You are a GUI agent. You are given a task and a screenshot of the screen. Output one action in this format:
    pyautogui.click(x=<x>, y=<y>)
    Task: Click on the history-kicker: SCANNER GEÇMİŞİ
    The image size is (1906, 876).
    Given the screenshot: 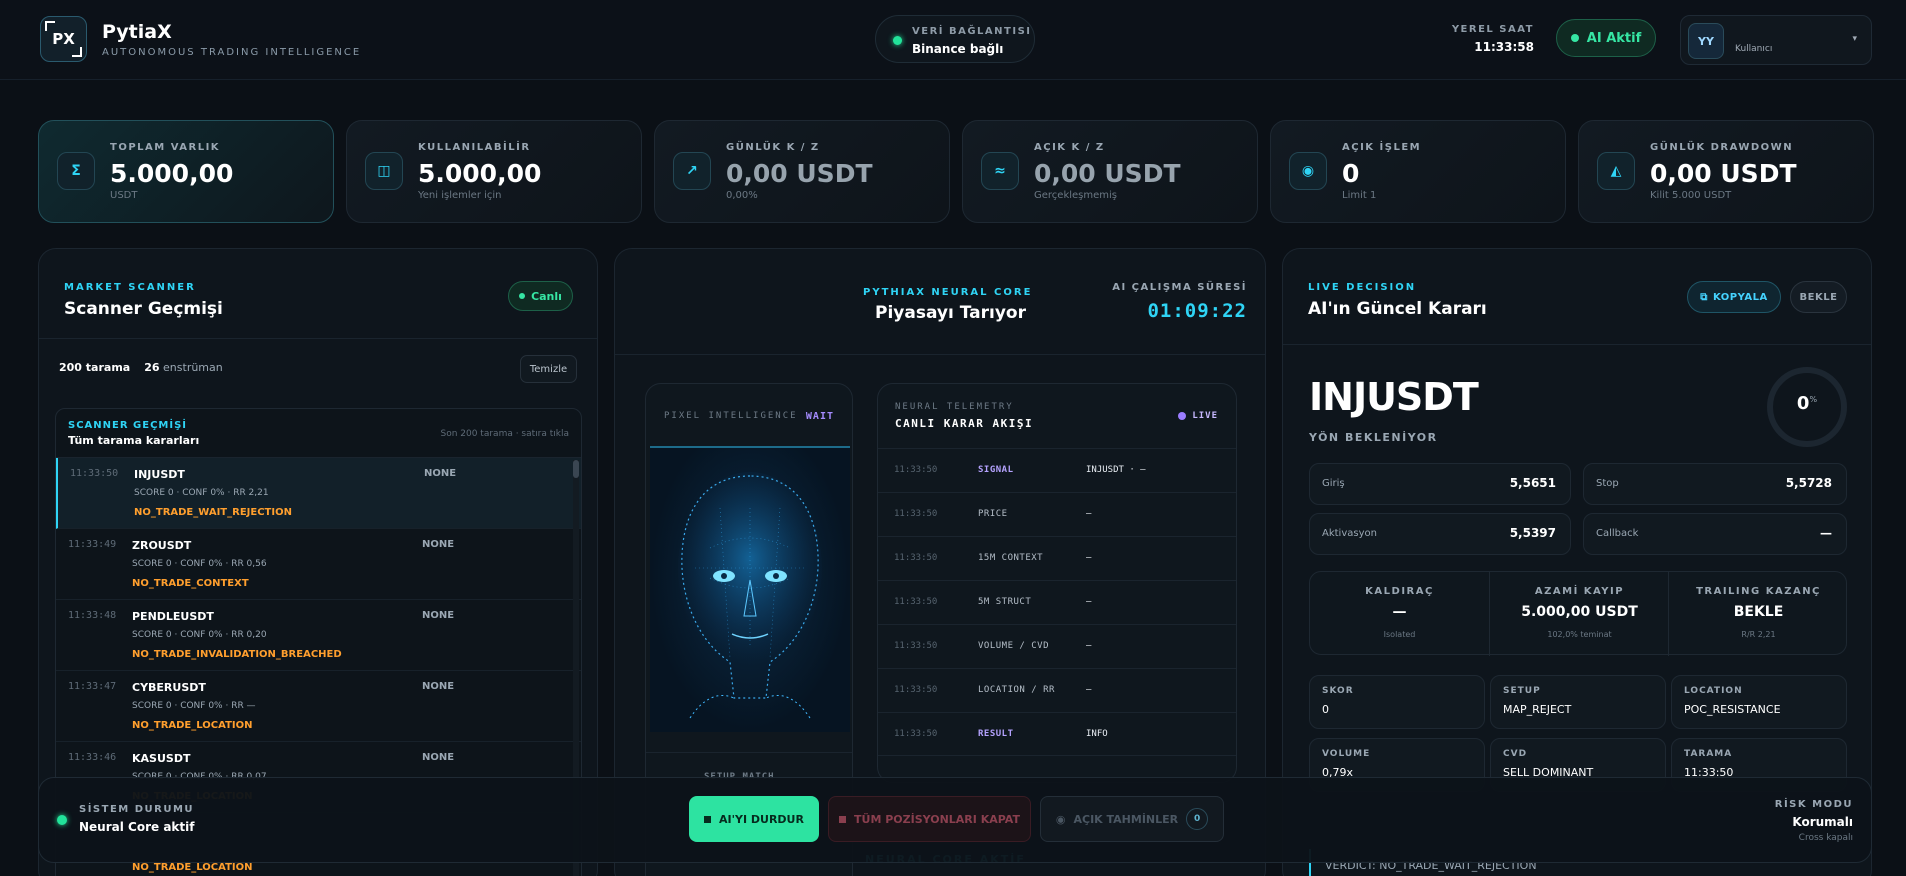 What is the action you would take?
    pyautogui.click(x=128, y=425)
    